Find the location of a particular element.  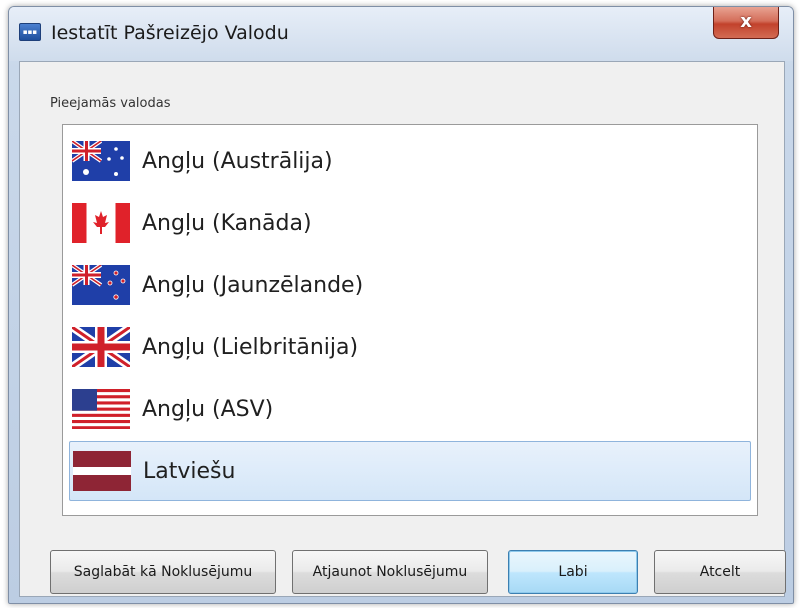

close-icon: x is located at coordinates (746, 21).